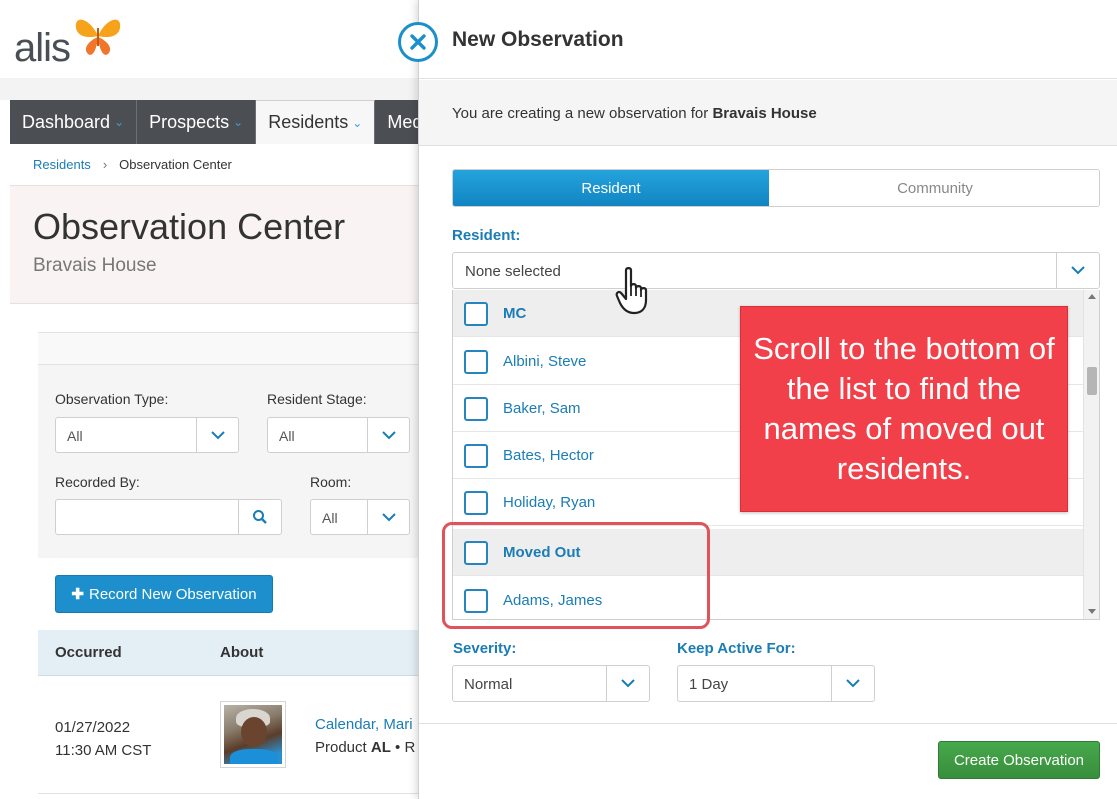 This screenshot has height=799, width=1117. I want to click on info-prefix: You are creating a new observation for, so click(582, 113).